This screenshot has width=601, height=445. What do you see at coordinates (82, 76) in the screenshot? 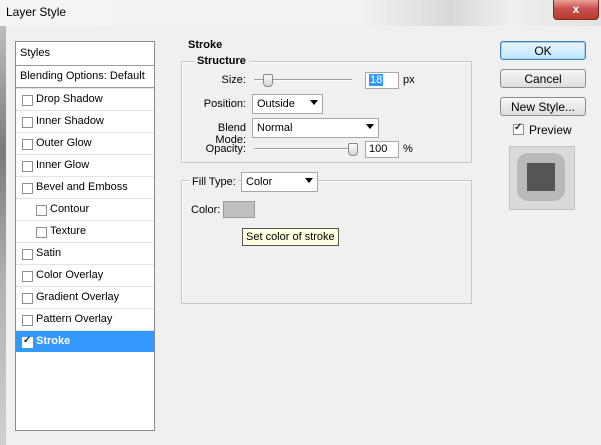
I see `blending-options-label: Blending Options: Default` at bounding box center [82, 76].